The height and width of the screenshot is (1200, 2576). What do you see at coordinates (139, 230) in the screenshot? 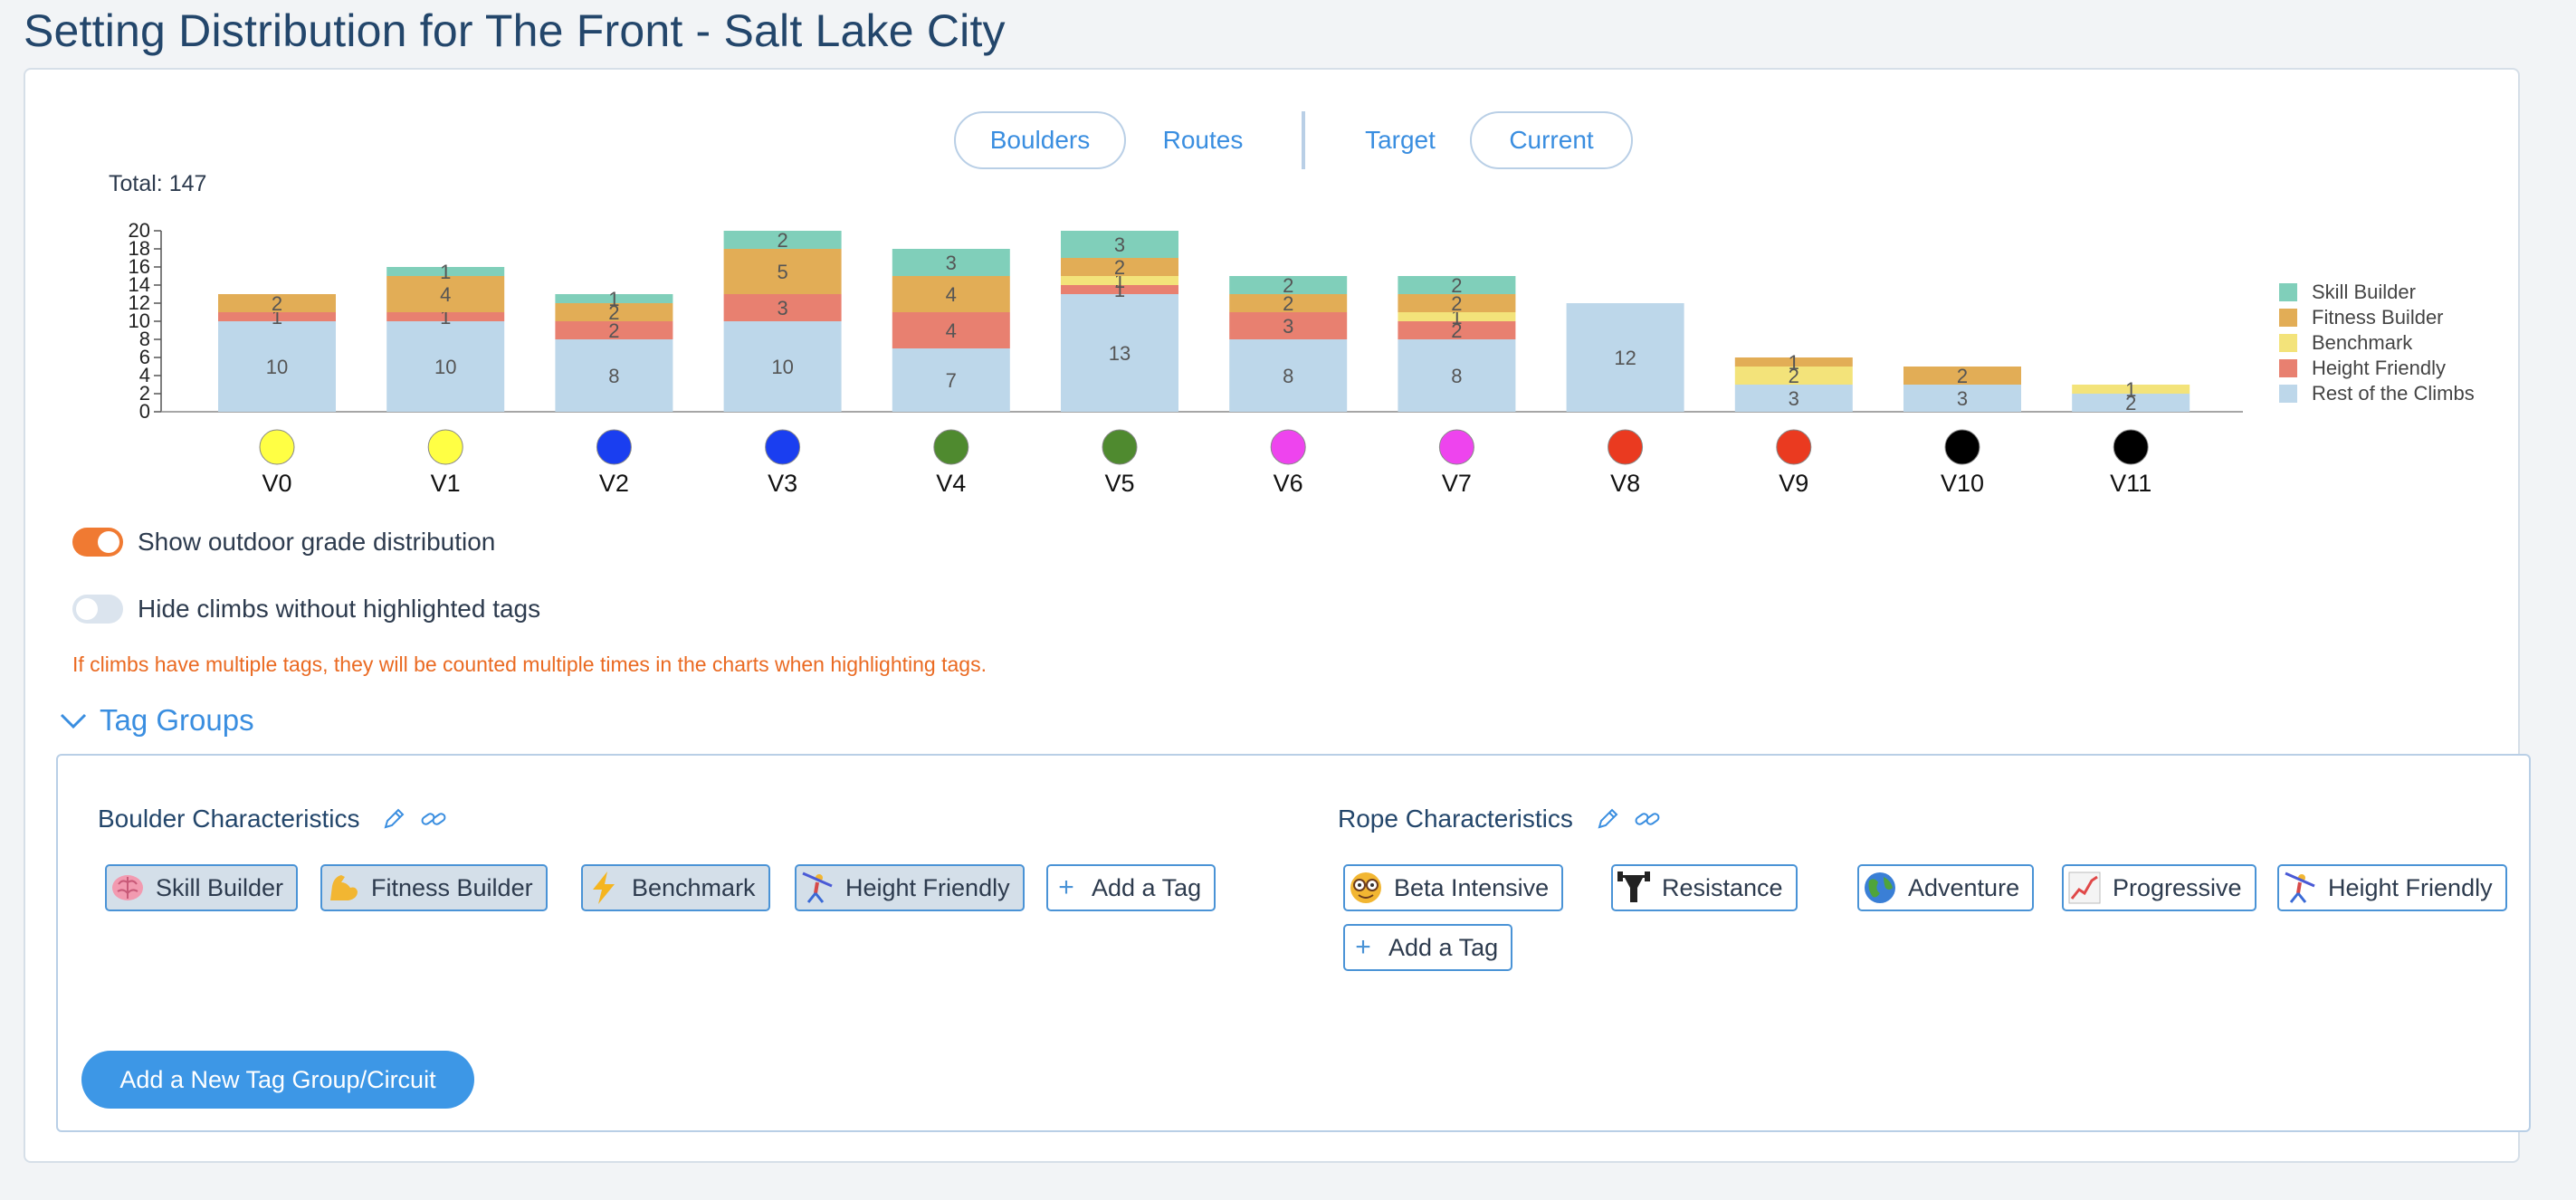
I see `y-tick-label: 20` at bounding box center [139, 230].